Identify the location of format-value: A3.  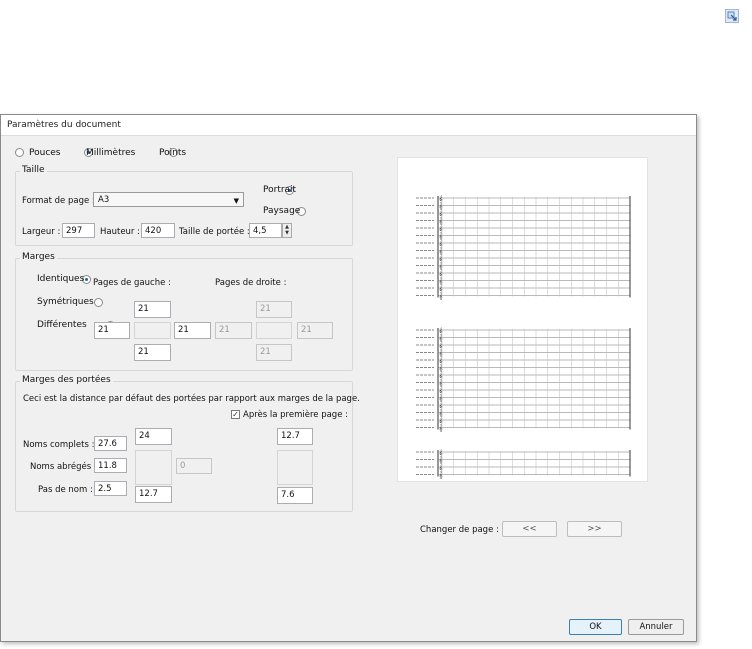
(104, 200).